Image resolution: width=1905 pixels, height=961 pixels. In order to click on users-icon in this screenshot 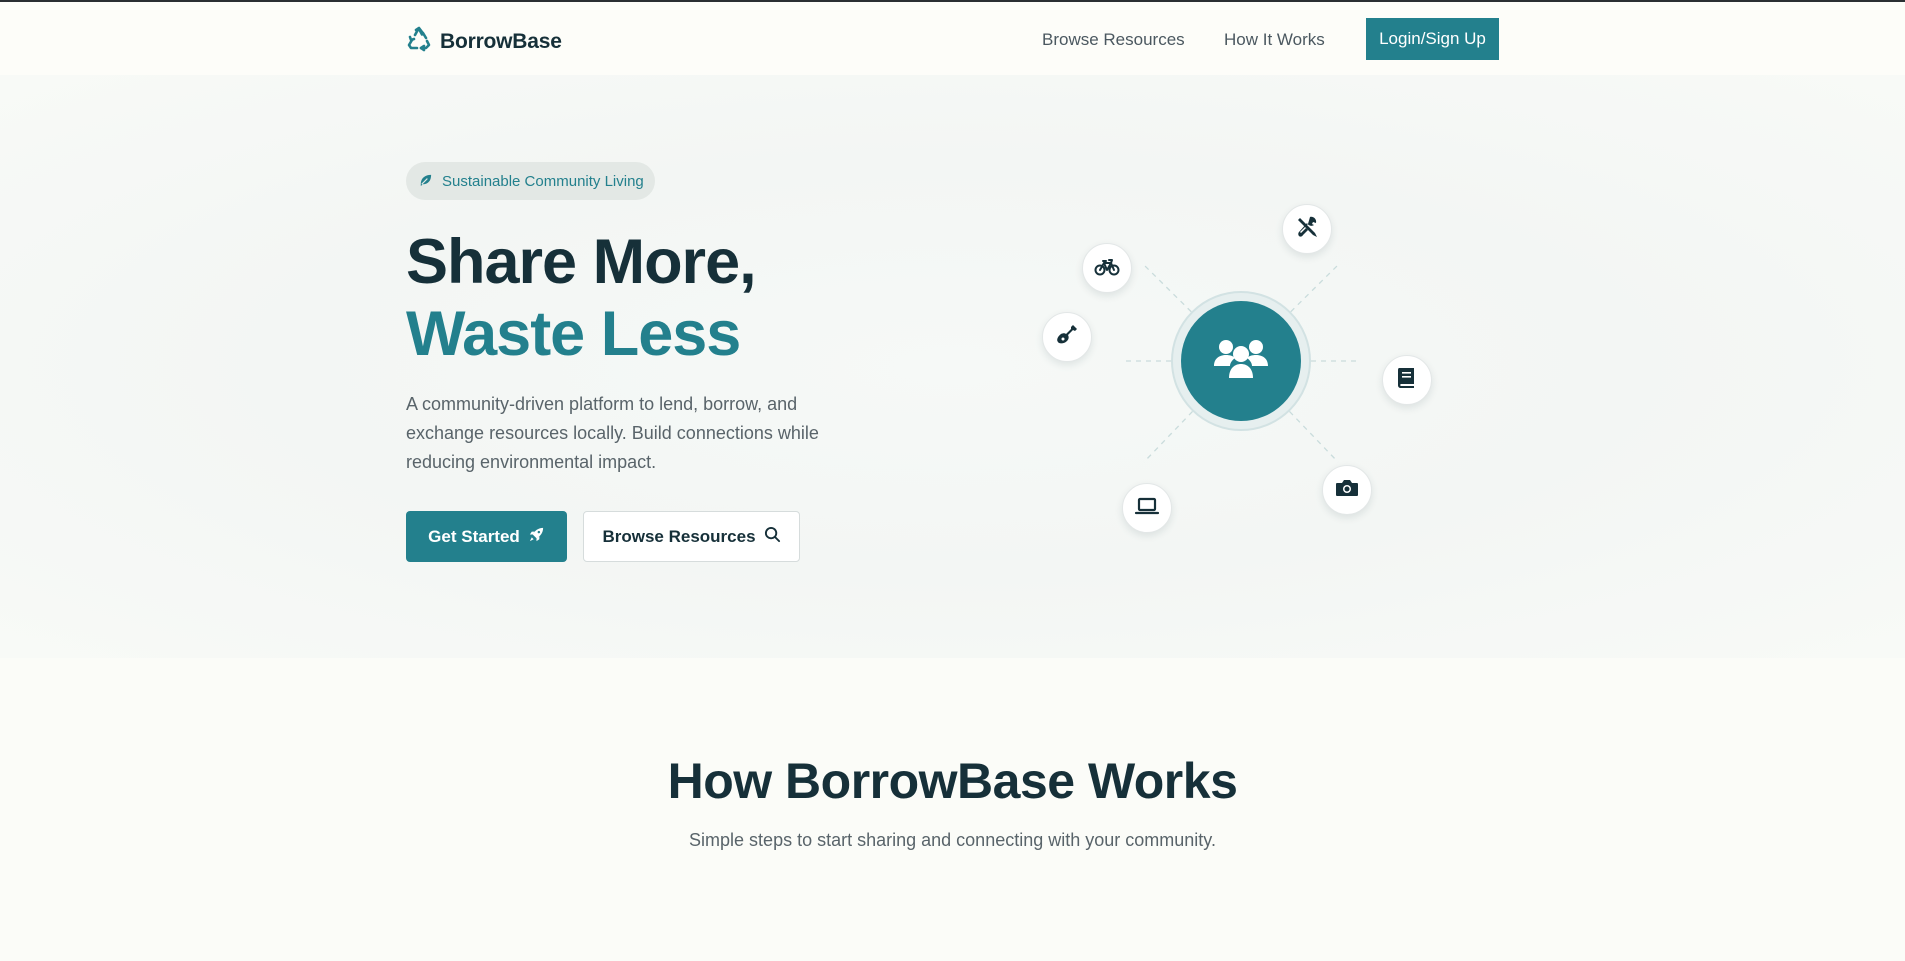, I will do `click(1241, 361)`.